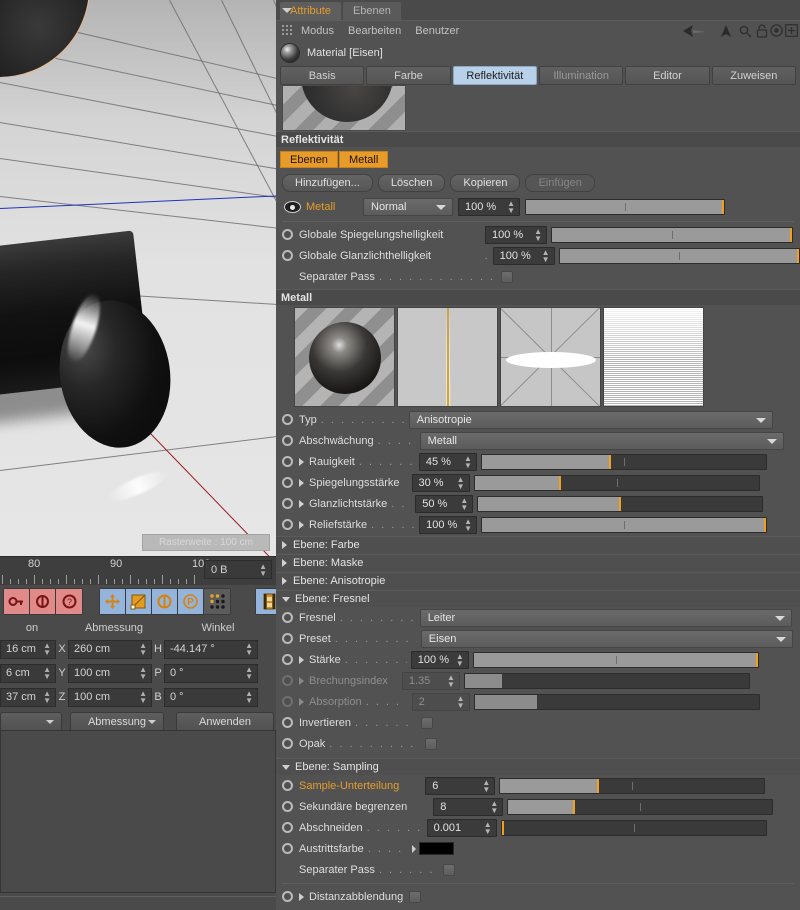 The height and width of the screenshot is (910, 800). Describe the element at coordinates (485, 183) in the screenshot. I see `copy-layer-button: Kopieren` at that location.